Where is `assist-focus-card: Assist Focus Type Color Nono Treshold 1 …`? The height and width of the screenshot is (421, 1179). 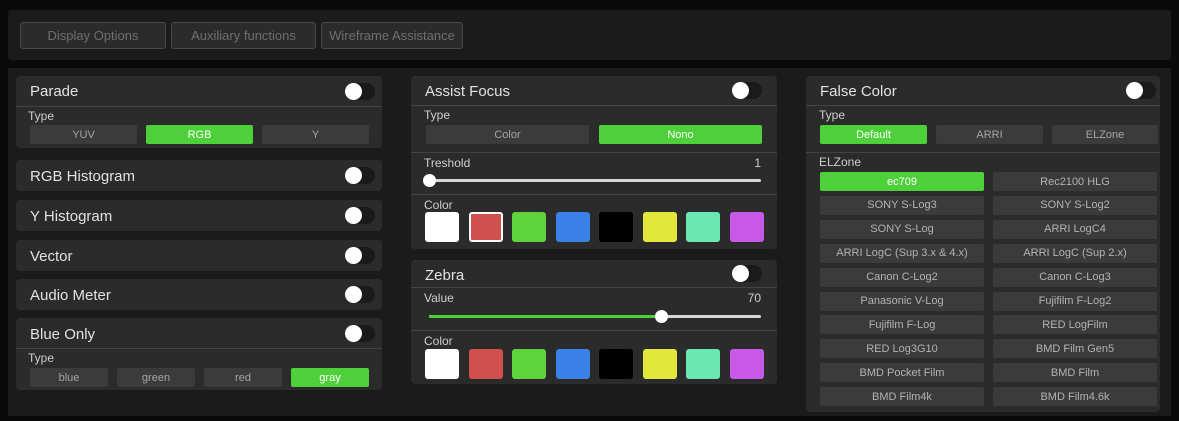
assist-focus-card: Assist Focus Type Color Nono Treshold 1 … is located at coordinates (594, 162).